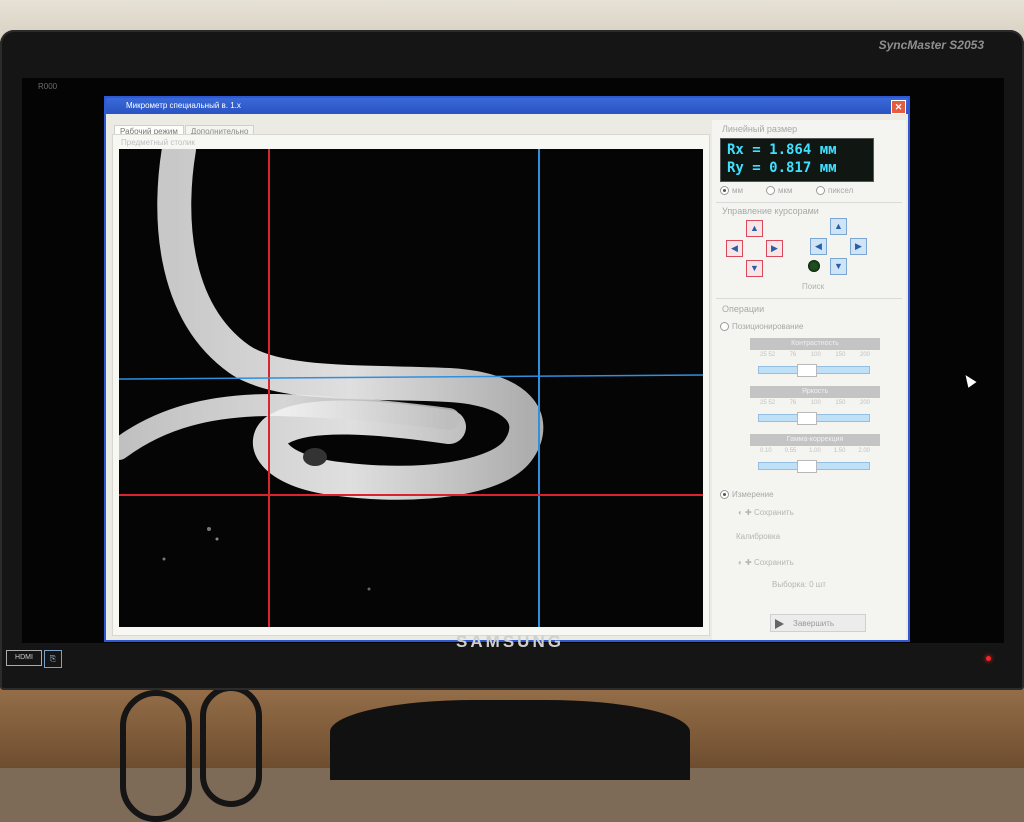 This screenshot has width=1024, height=822. Describe the element at coordinates (510, 740) in the screenshot. I see `monitor-stand` at that location.